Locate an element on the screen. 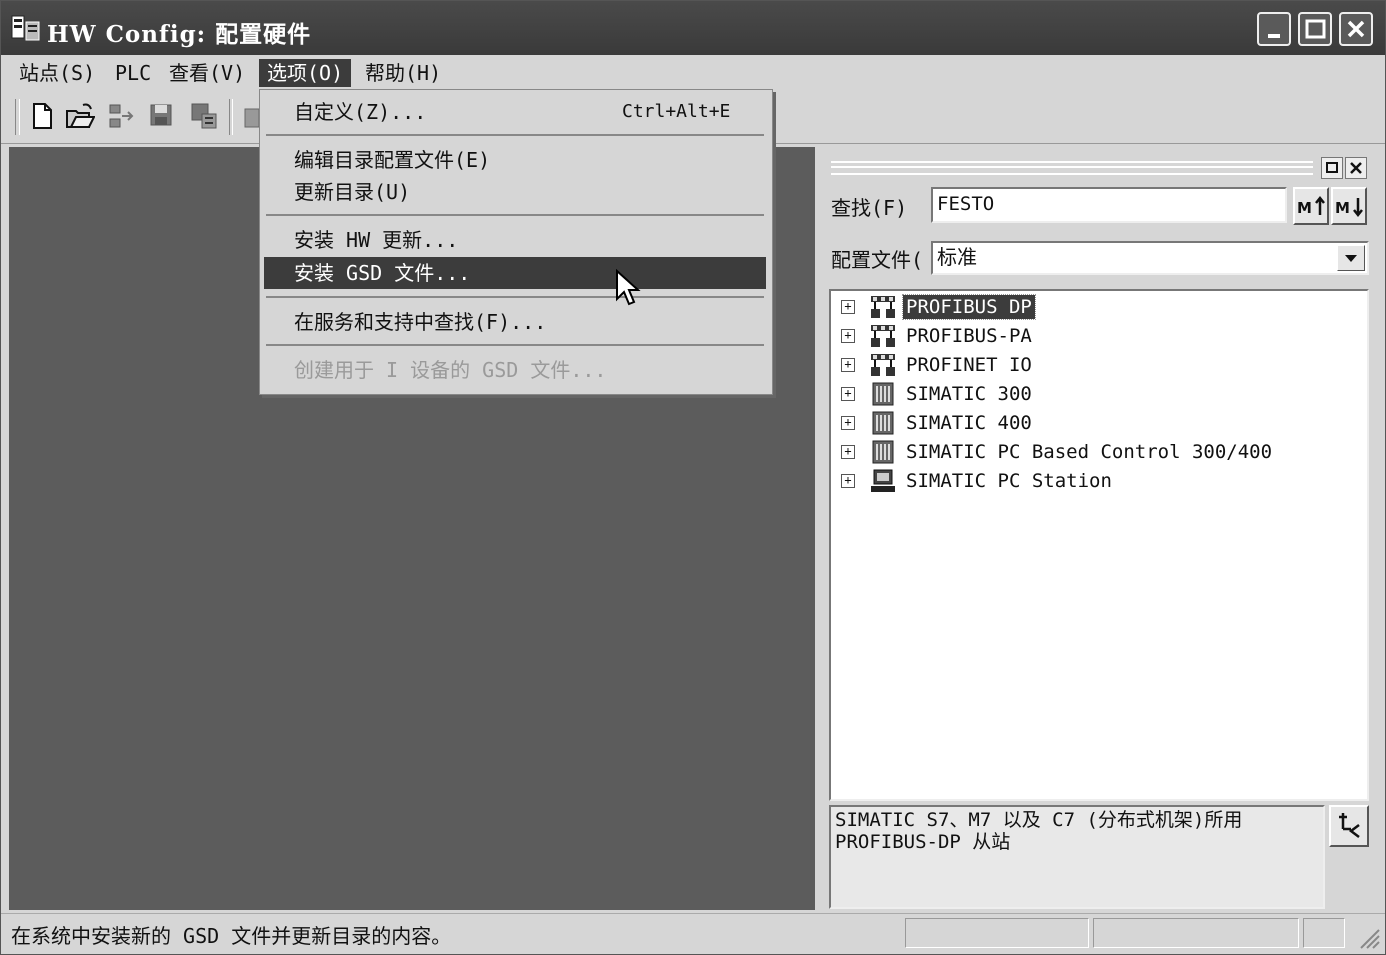 This screenshot has width=1386, height=955. description-line-2: PROFIBUS-DP 从站 is located at coordinates (923, 842).